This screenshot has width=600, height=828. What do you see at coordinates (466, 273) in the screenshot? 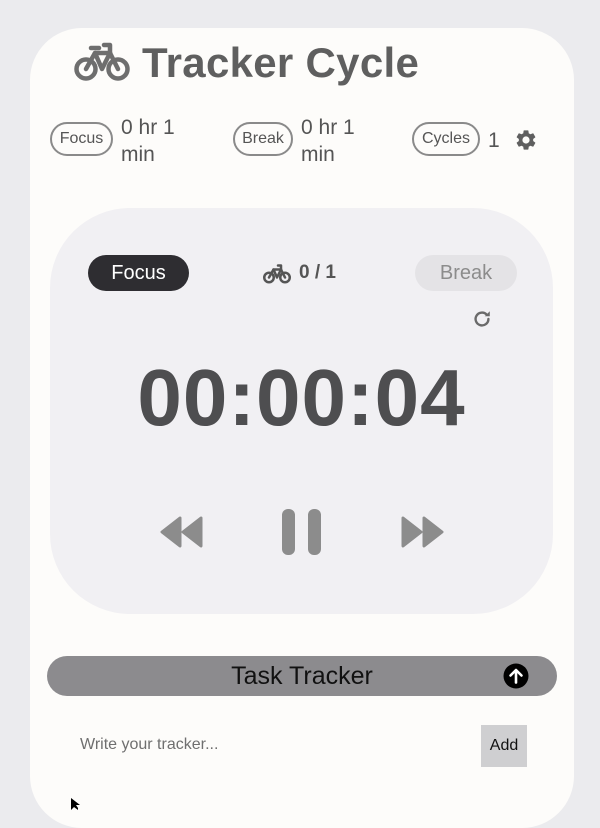
I see `break-mode-button: Break` at bounding box center [466, 273].